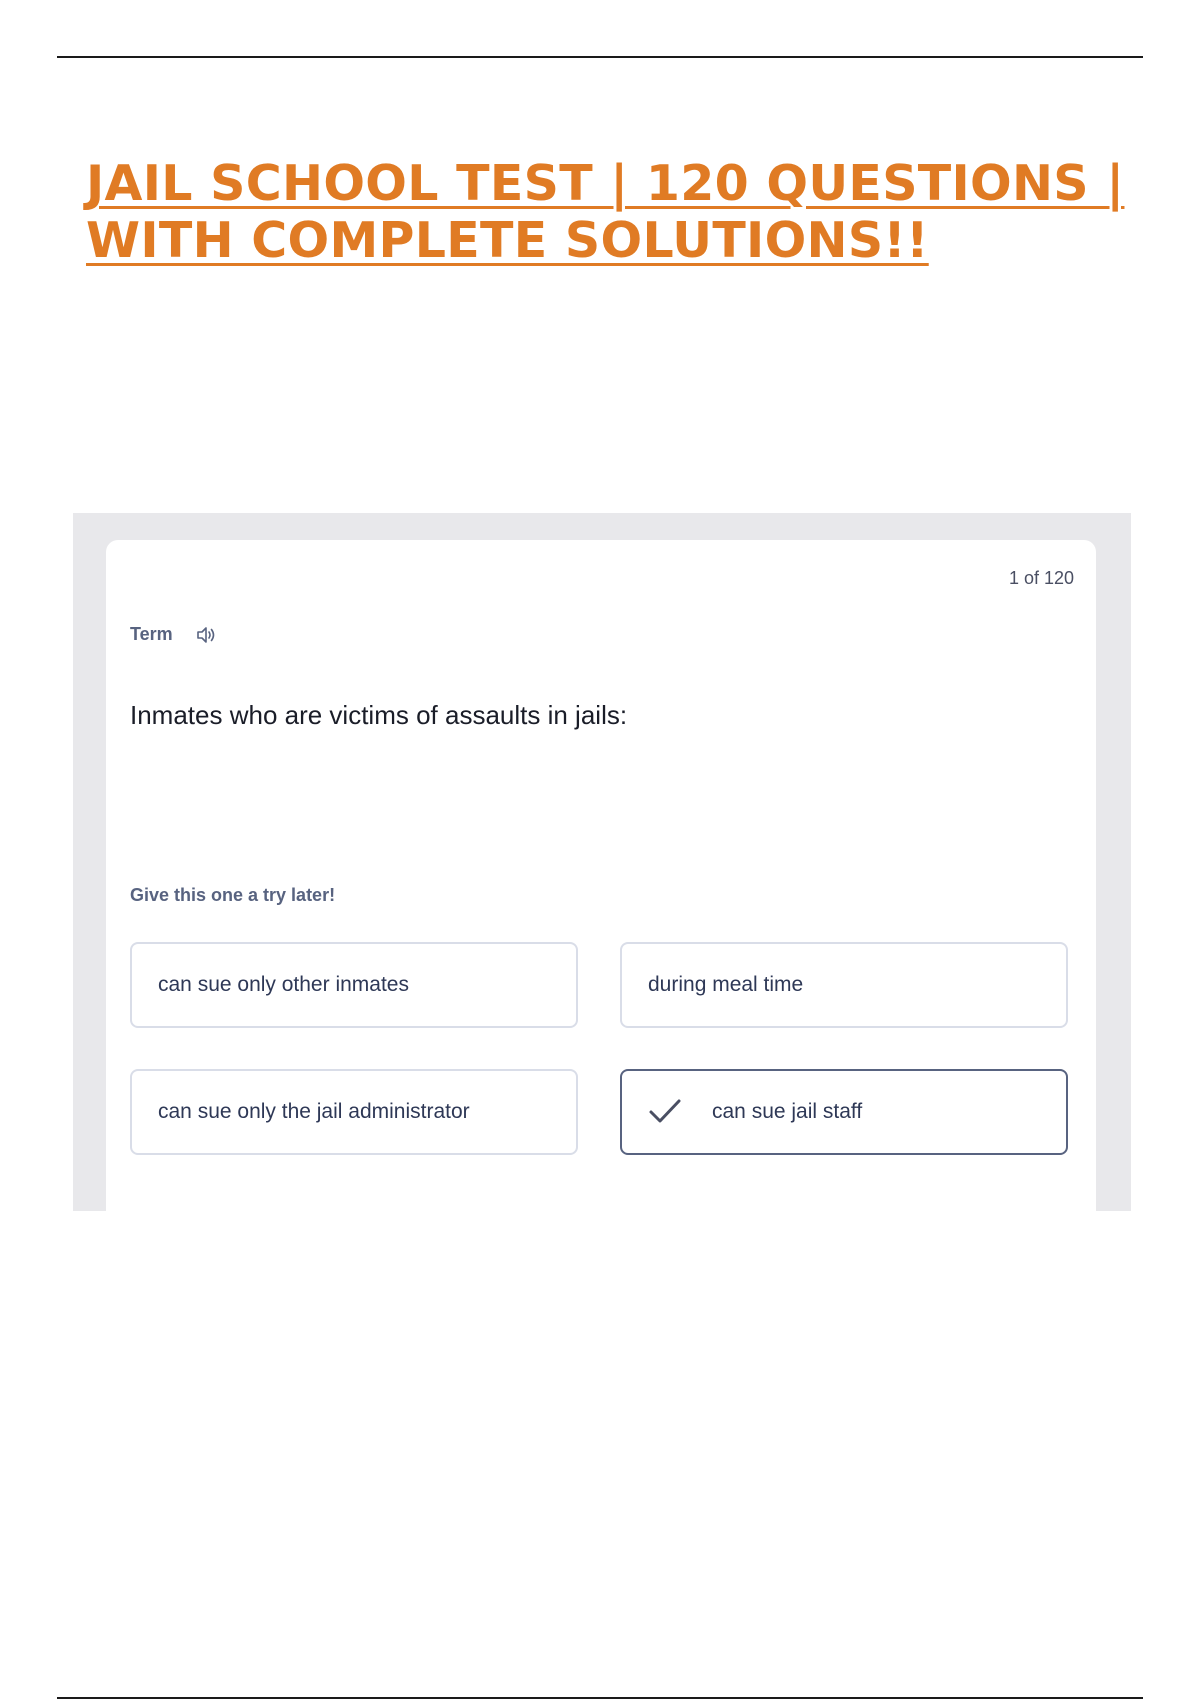  Describe the element at coordinates (605, 183) in the screenshot. I see `title-line-1: JAIL SCHOOL TEST | 120 QUESTIONS |` at that location.